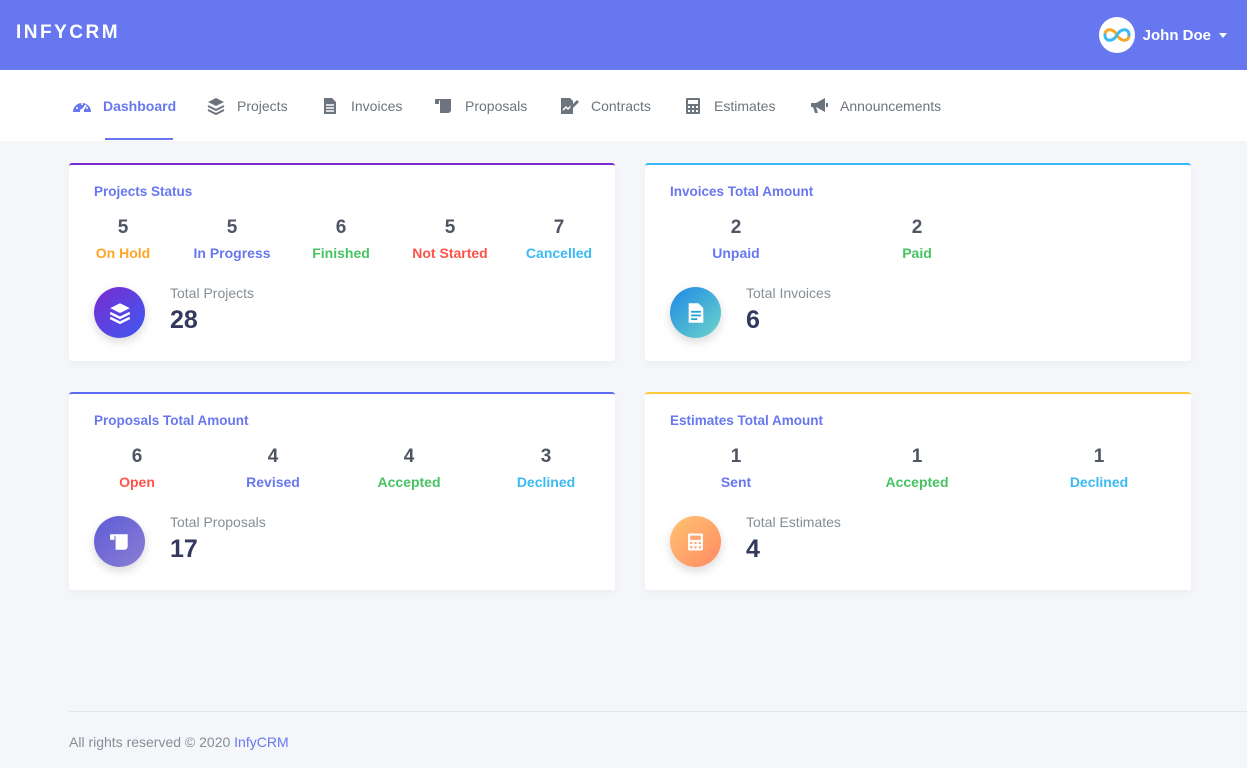 The image size is (1247, 768). I want to click on stat-declined: 3 Declined, so click(546, 467).